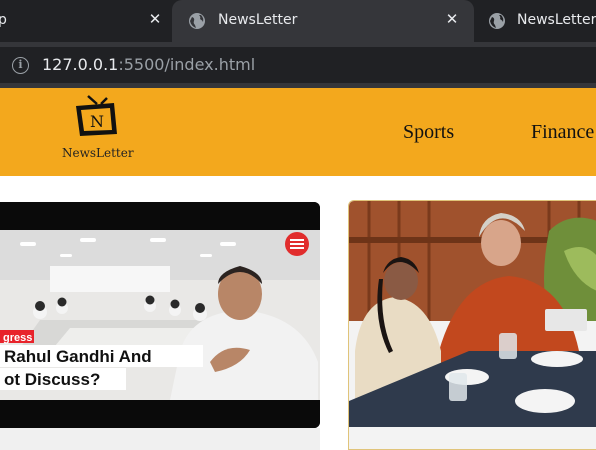 This screenshot has width=596, height=450. Describe the element at coordinates (3, 20) in the screenshot. I see `tab-title: p` at that location.